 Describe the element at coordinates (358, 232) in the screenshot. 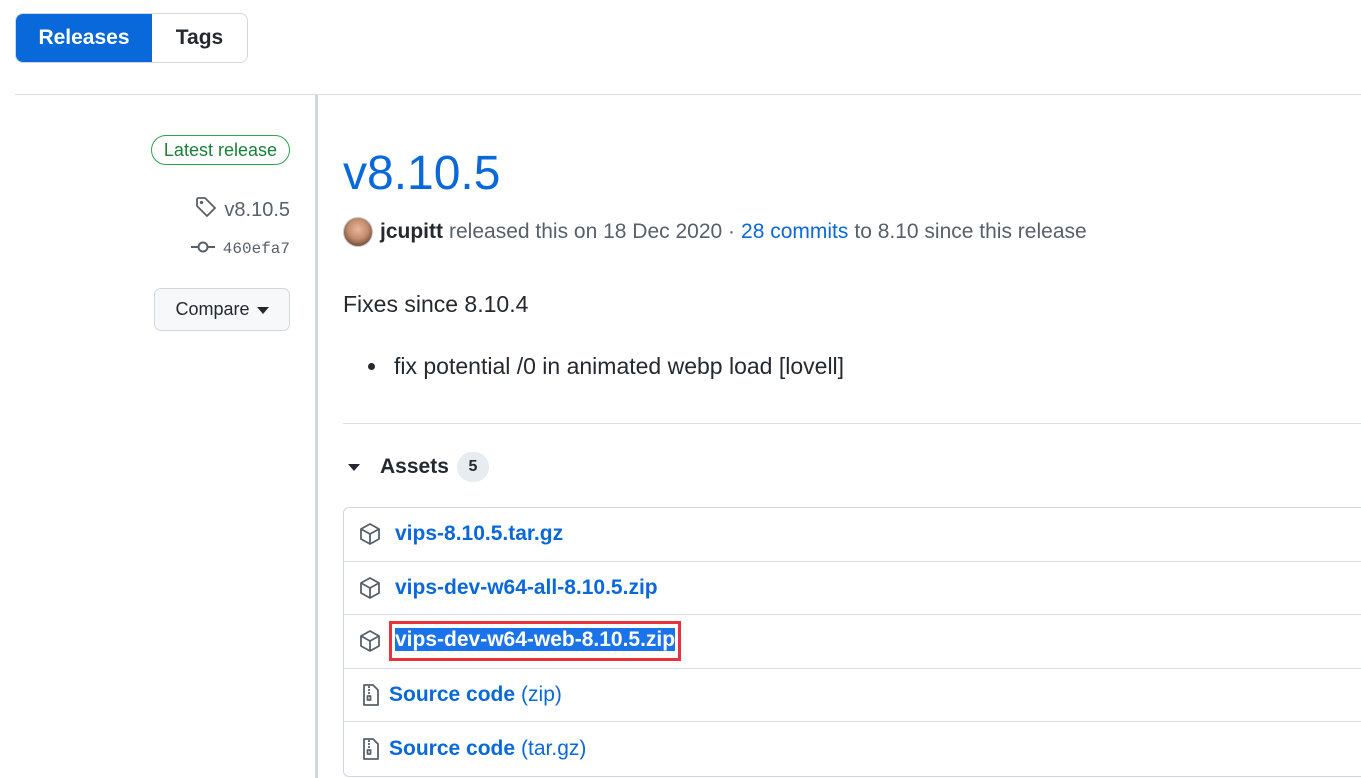

I see `avatar` at that location.